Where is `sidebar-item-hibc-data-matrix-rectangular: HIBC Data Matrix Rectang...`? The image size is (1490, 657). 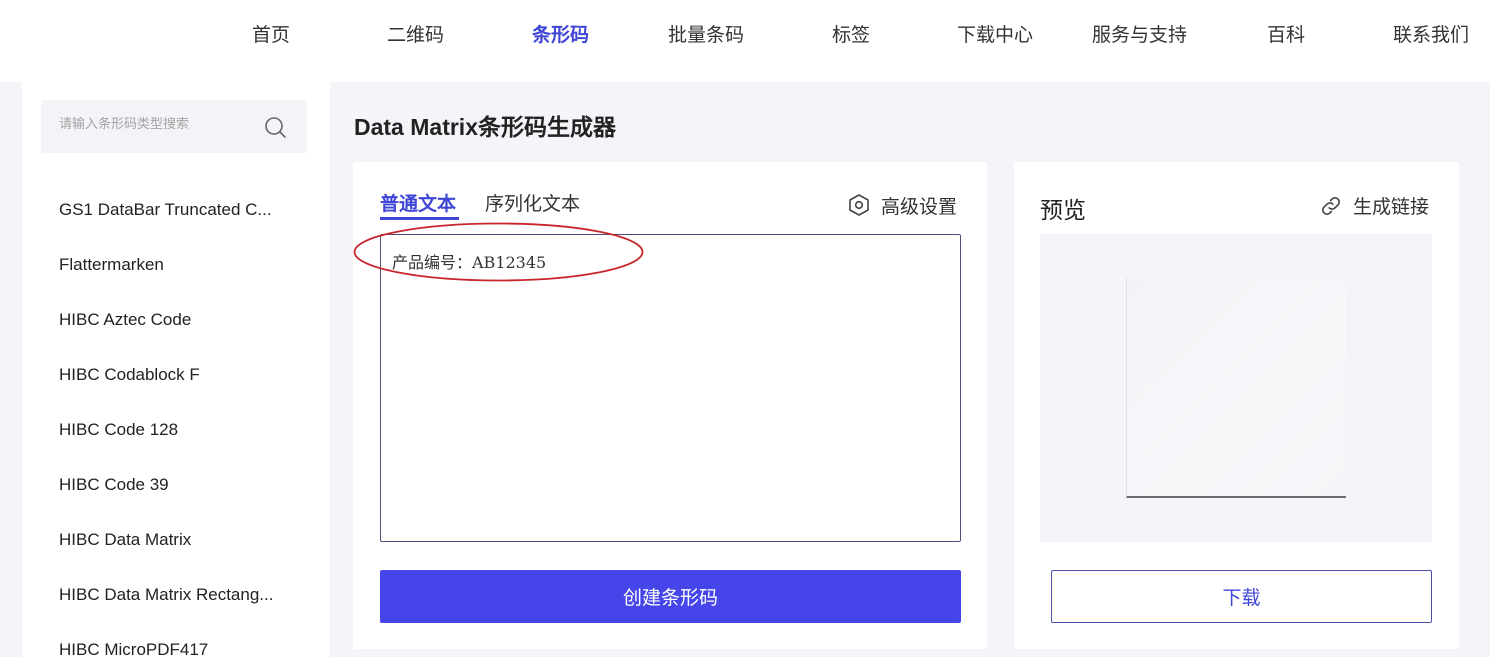 sidebar-item-hibc-data-matrix-rectangular: HIBC Data Matrix Rectang... is located at coordinates (179, 597).